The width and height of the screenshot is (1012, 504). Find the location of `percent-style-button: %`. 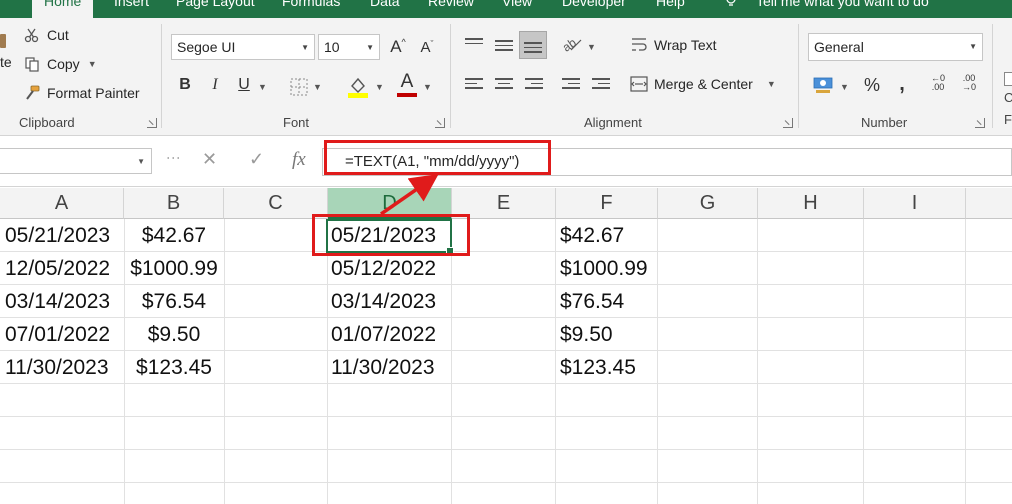

percent-style-button: % is located at coordinates (872, 85).